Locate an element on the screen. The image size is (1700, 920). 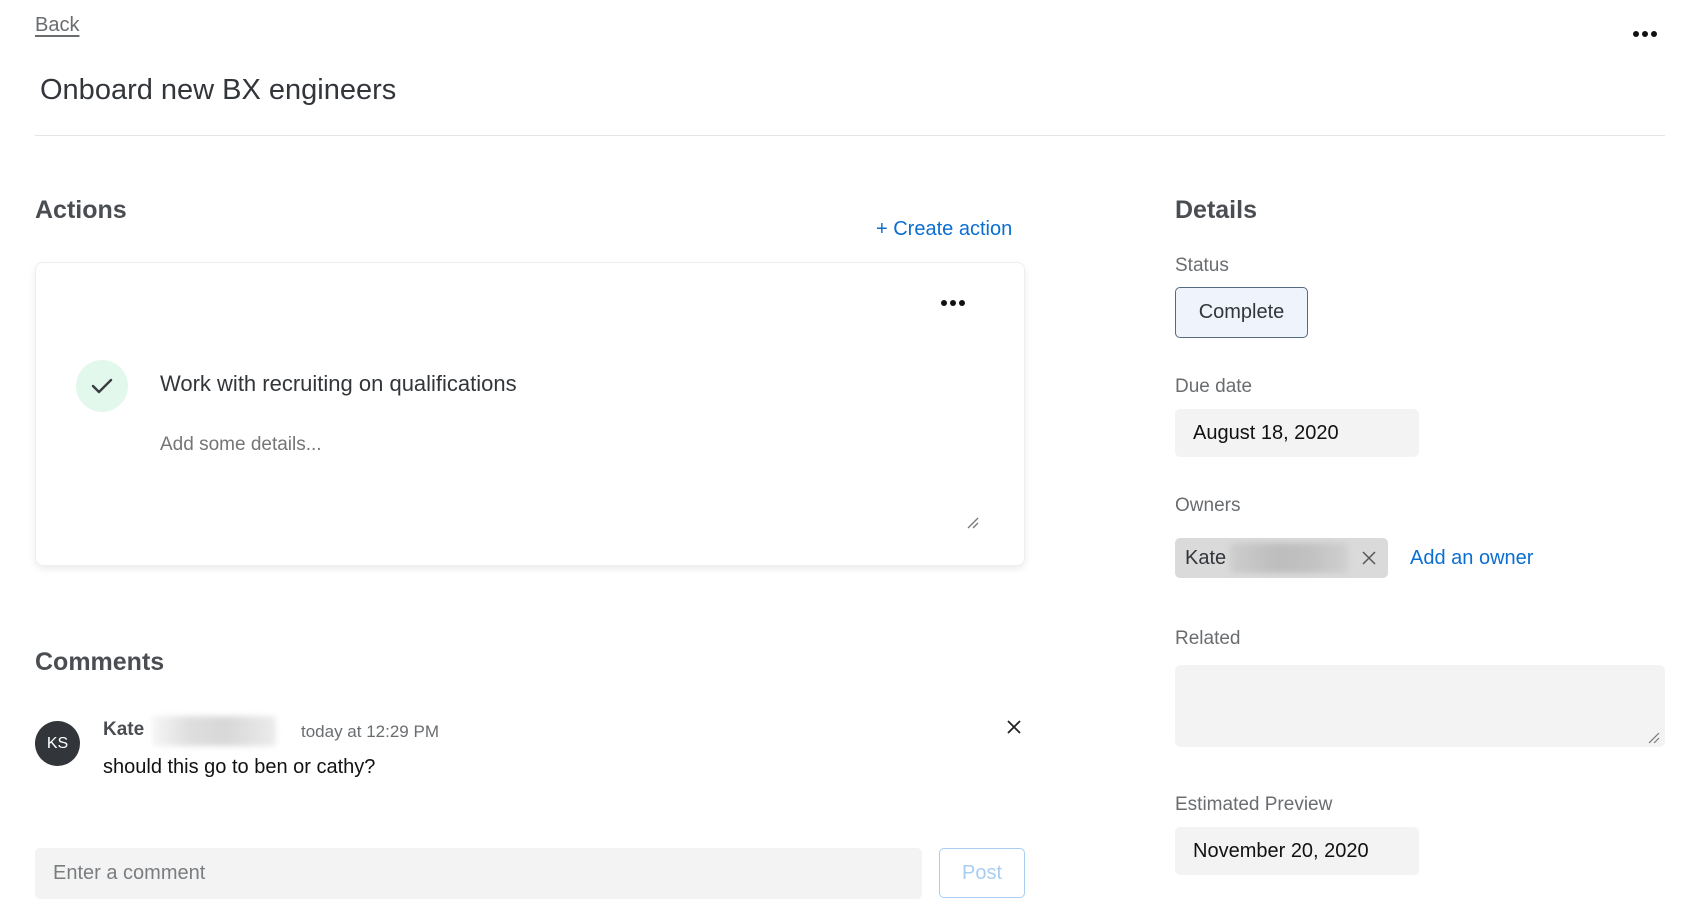
status-label: Status is located at coordinates (1202, 265).